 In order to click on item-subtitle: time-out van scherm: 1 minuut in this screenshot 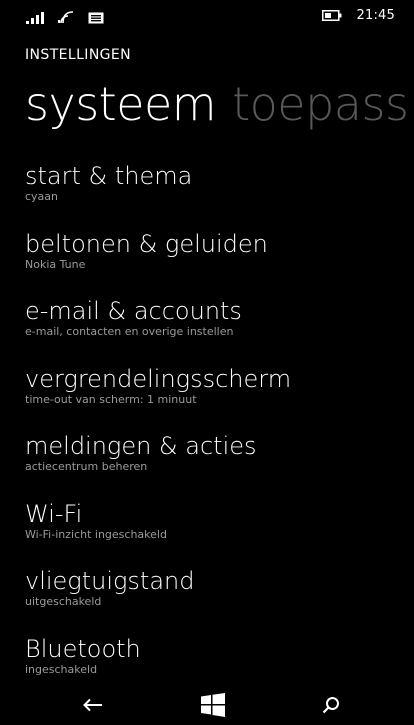, I will do `click(111, 399)`.